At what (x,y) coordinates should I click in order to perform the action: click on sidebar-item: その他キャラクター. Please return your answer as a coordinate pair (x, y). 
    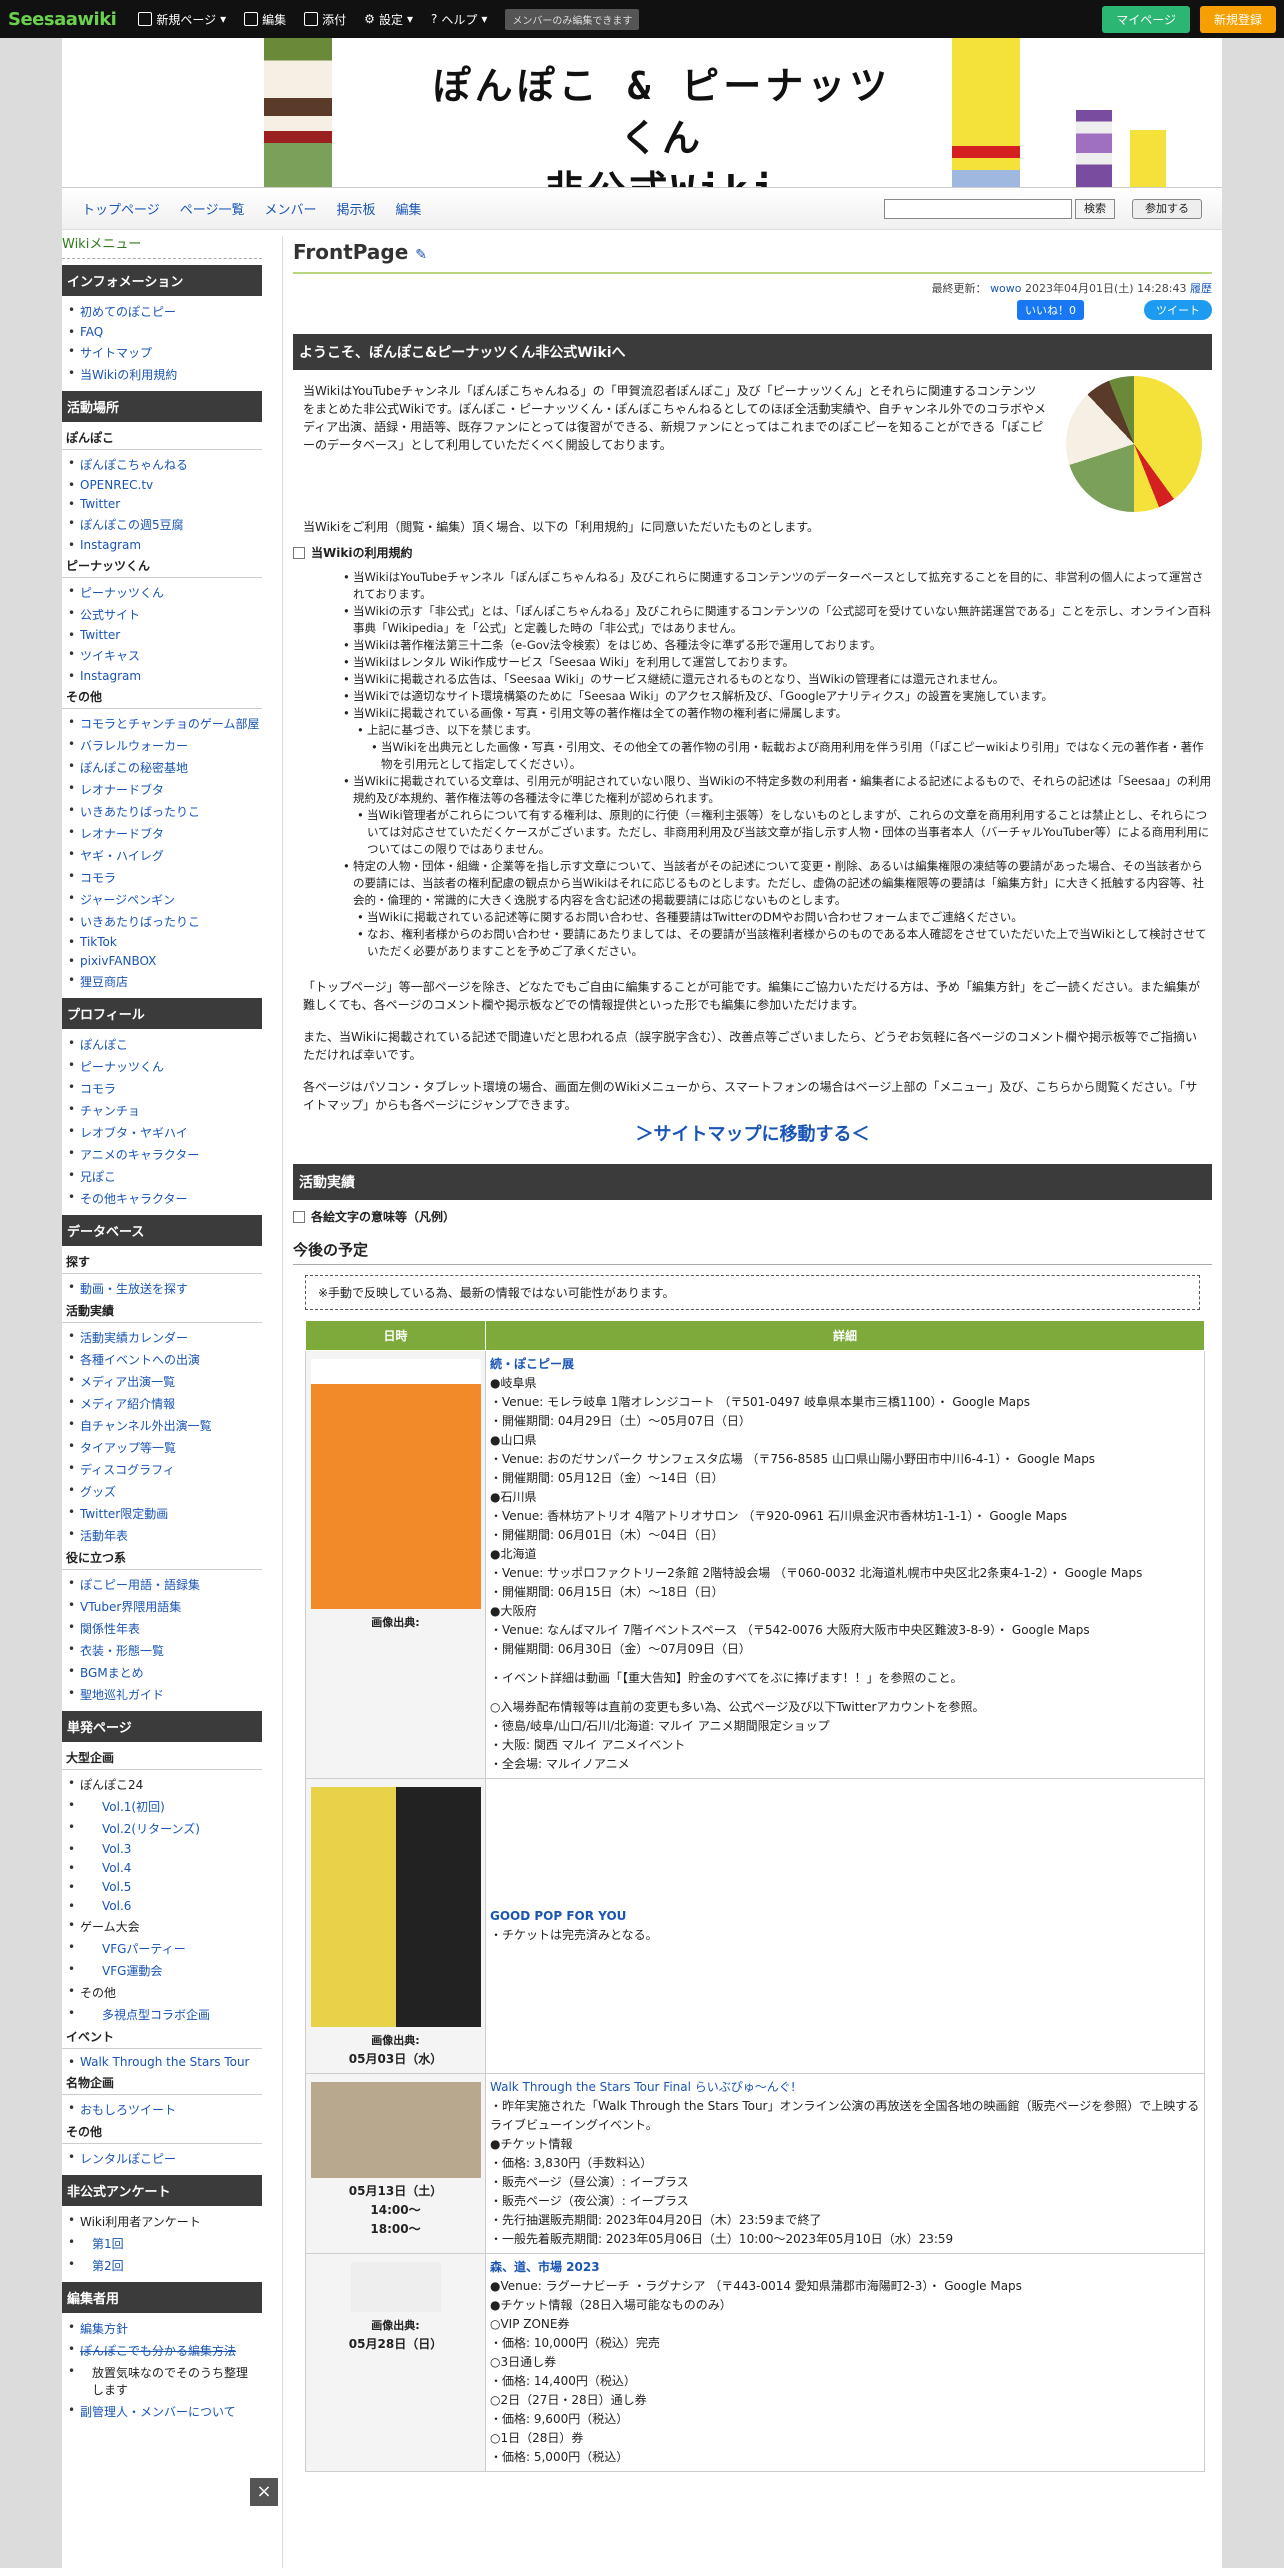
    Looking at the image, I should click on (162, 1198).